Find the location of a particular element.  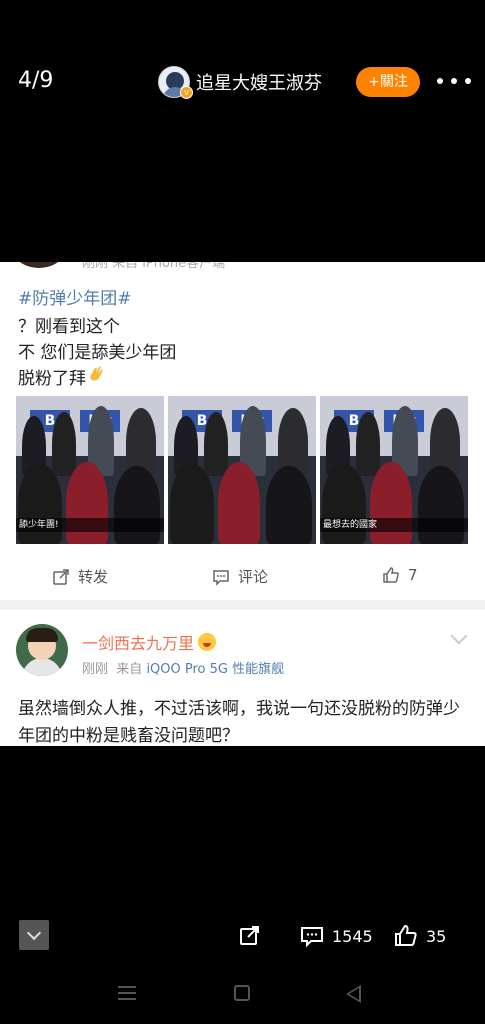

like-count: 7 is located at coordinates (413, 575).